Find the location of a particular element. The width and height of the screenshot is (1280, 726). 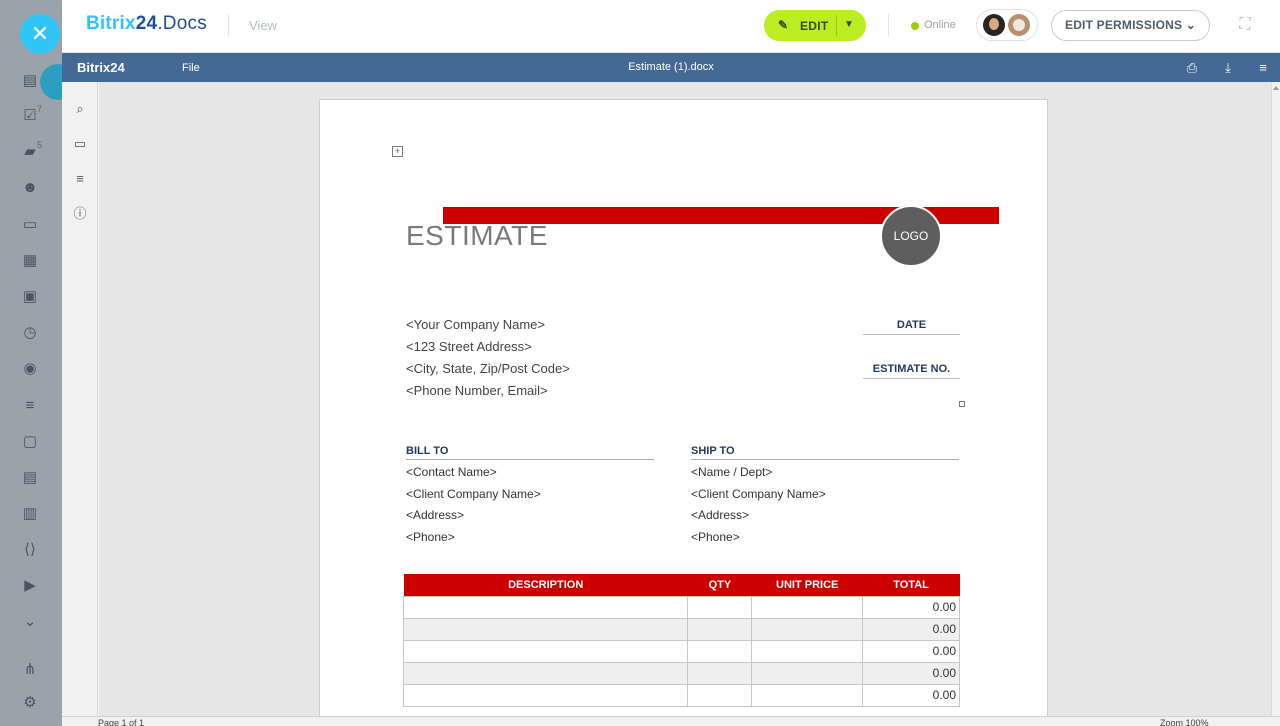

feed-icon: ▤ is located at coordinates (30, 81).